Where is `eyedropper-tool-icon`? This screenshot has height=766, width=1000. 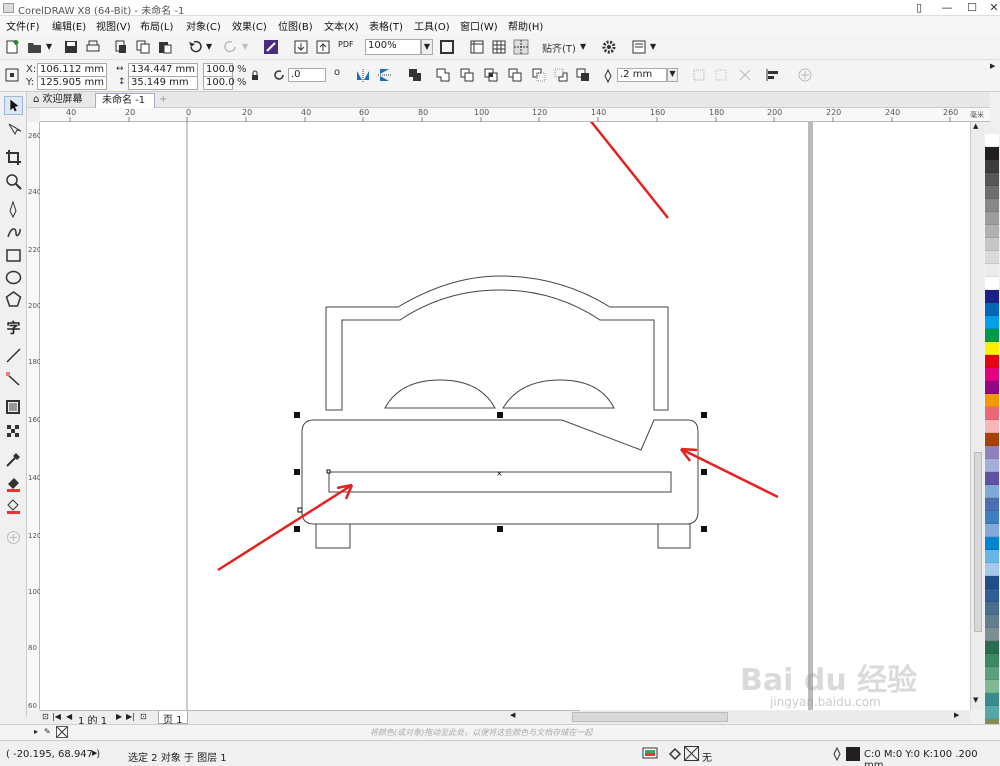
eyedropper-tool-icon is located at coordinates (13, 459).